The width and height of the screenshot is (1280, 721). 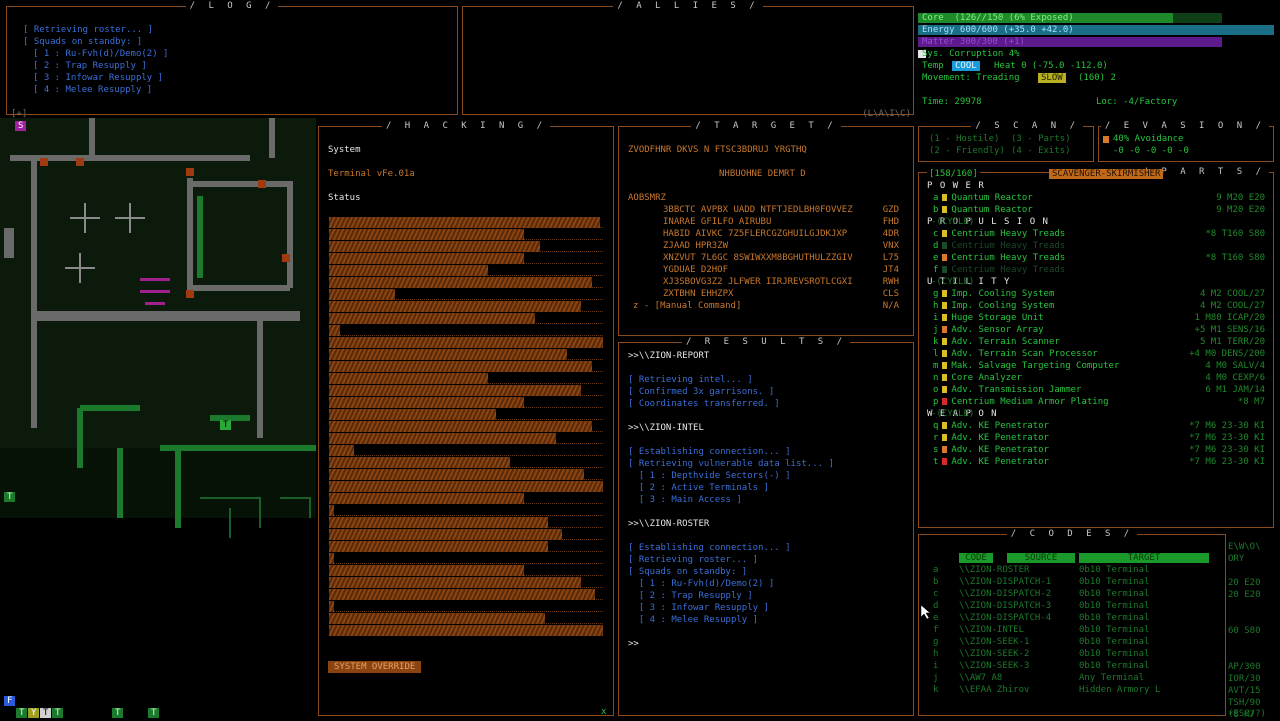 I want to click on part-row: i Huge Storage Unit 1 M80 ICAP/20, so click(x=1099, y=318).